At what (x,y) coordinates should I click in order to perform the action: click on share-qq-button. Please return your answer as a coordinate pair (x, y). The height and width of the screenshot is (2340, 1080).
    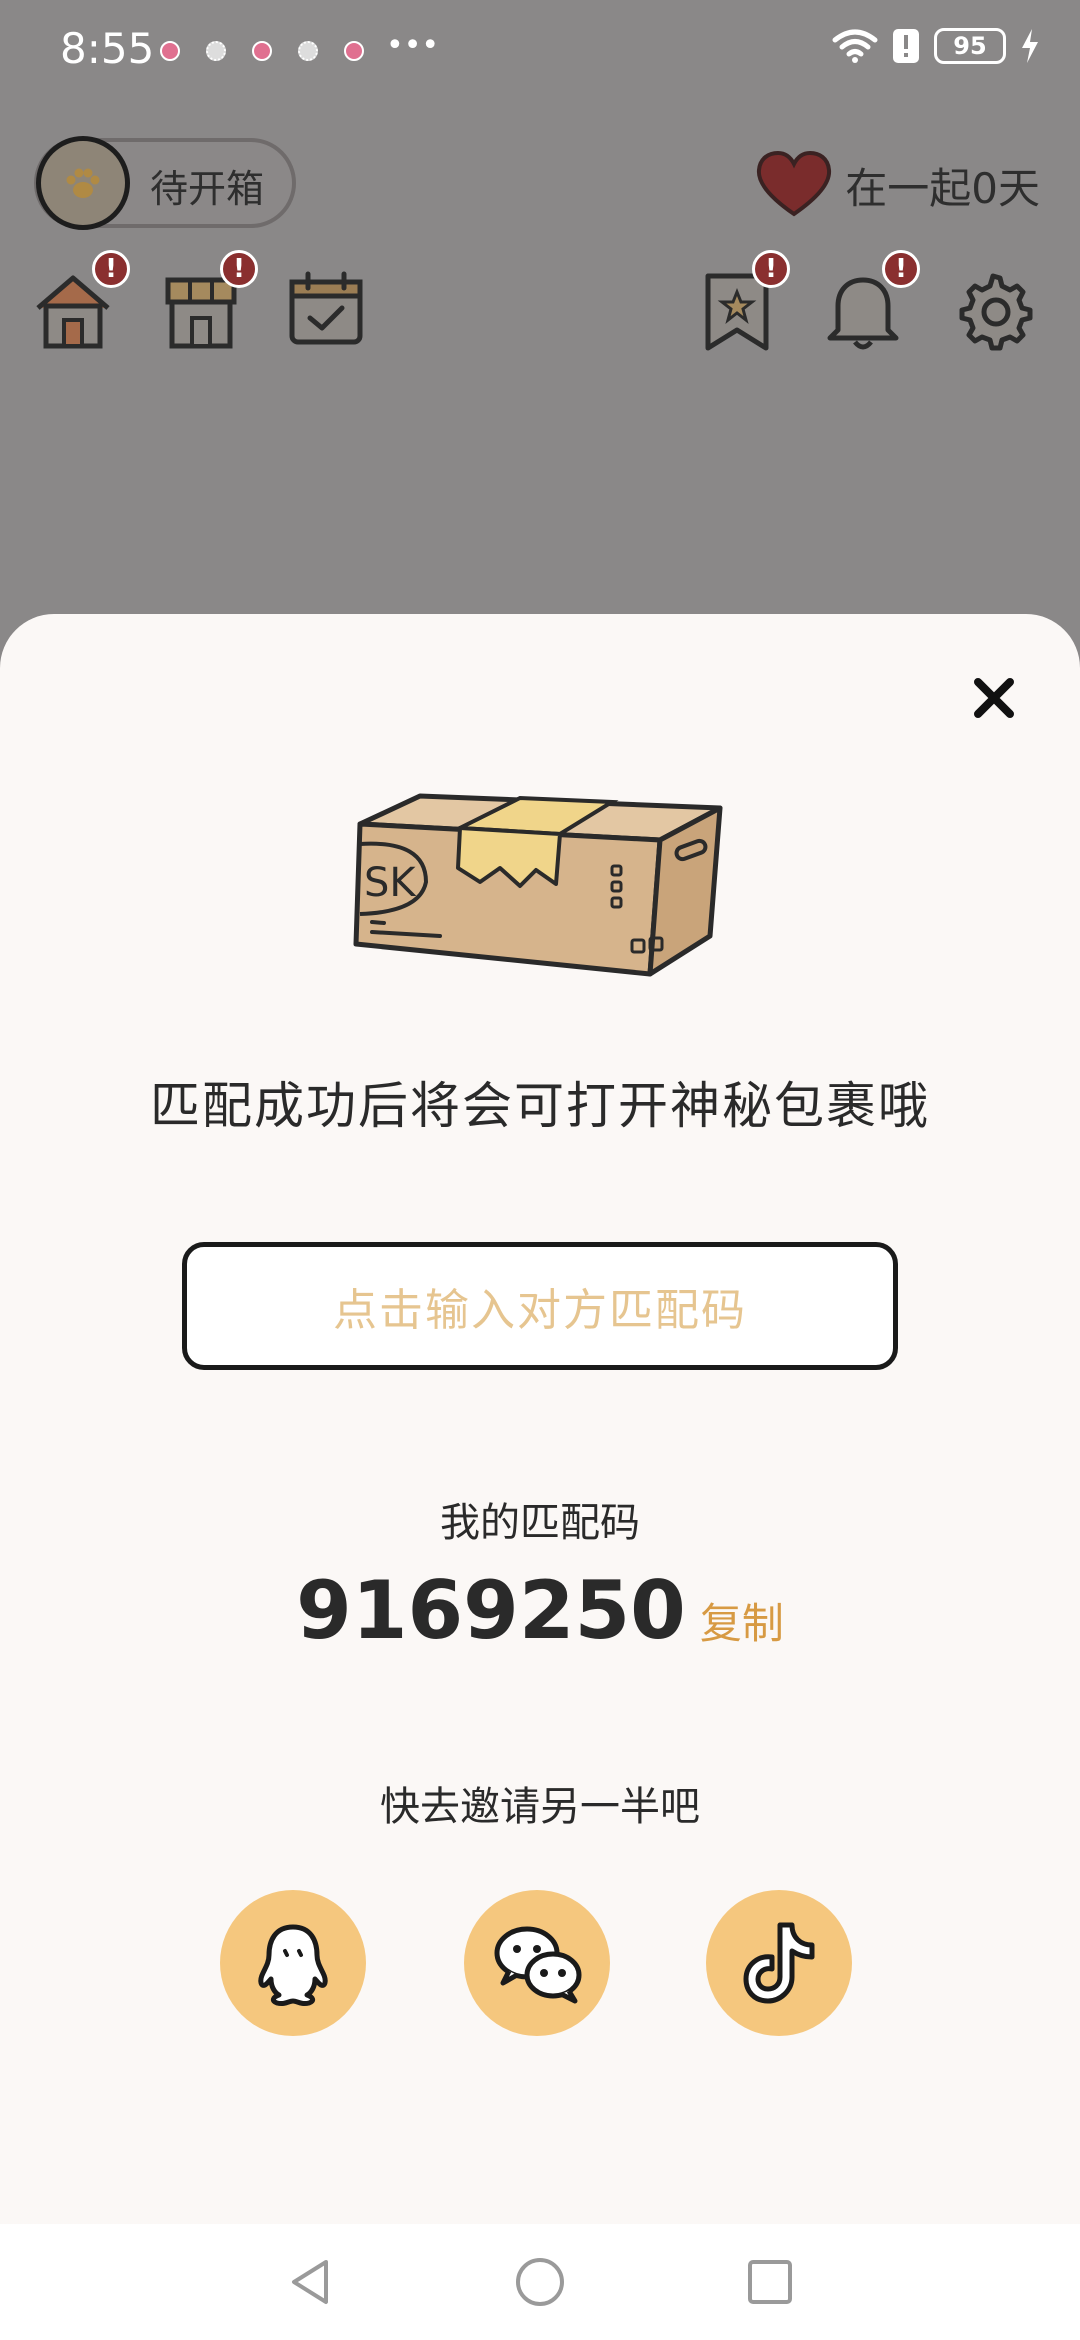
    Looking at the image, I should click on (293, 1963).